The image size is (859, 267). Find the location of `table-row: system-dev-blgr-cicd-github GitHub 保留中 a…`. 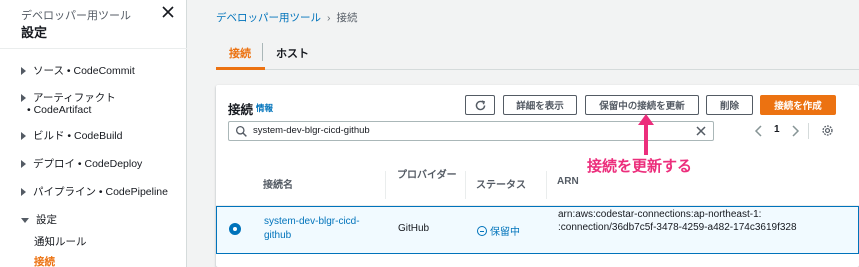

table-row: system-dev-blgr-cicd-github GitHub 保留中 a… is located at coordinates (537, 230).